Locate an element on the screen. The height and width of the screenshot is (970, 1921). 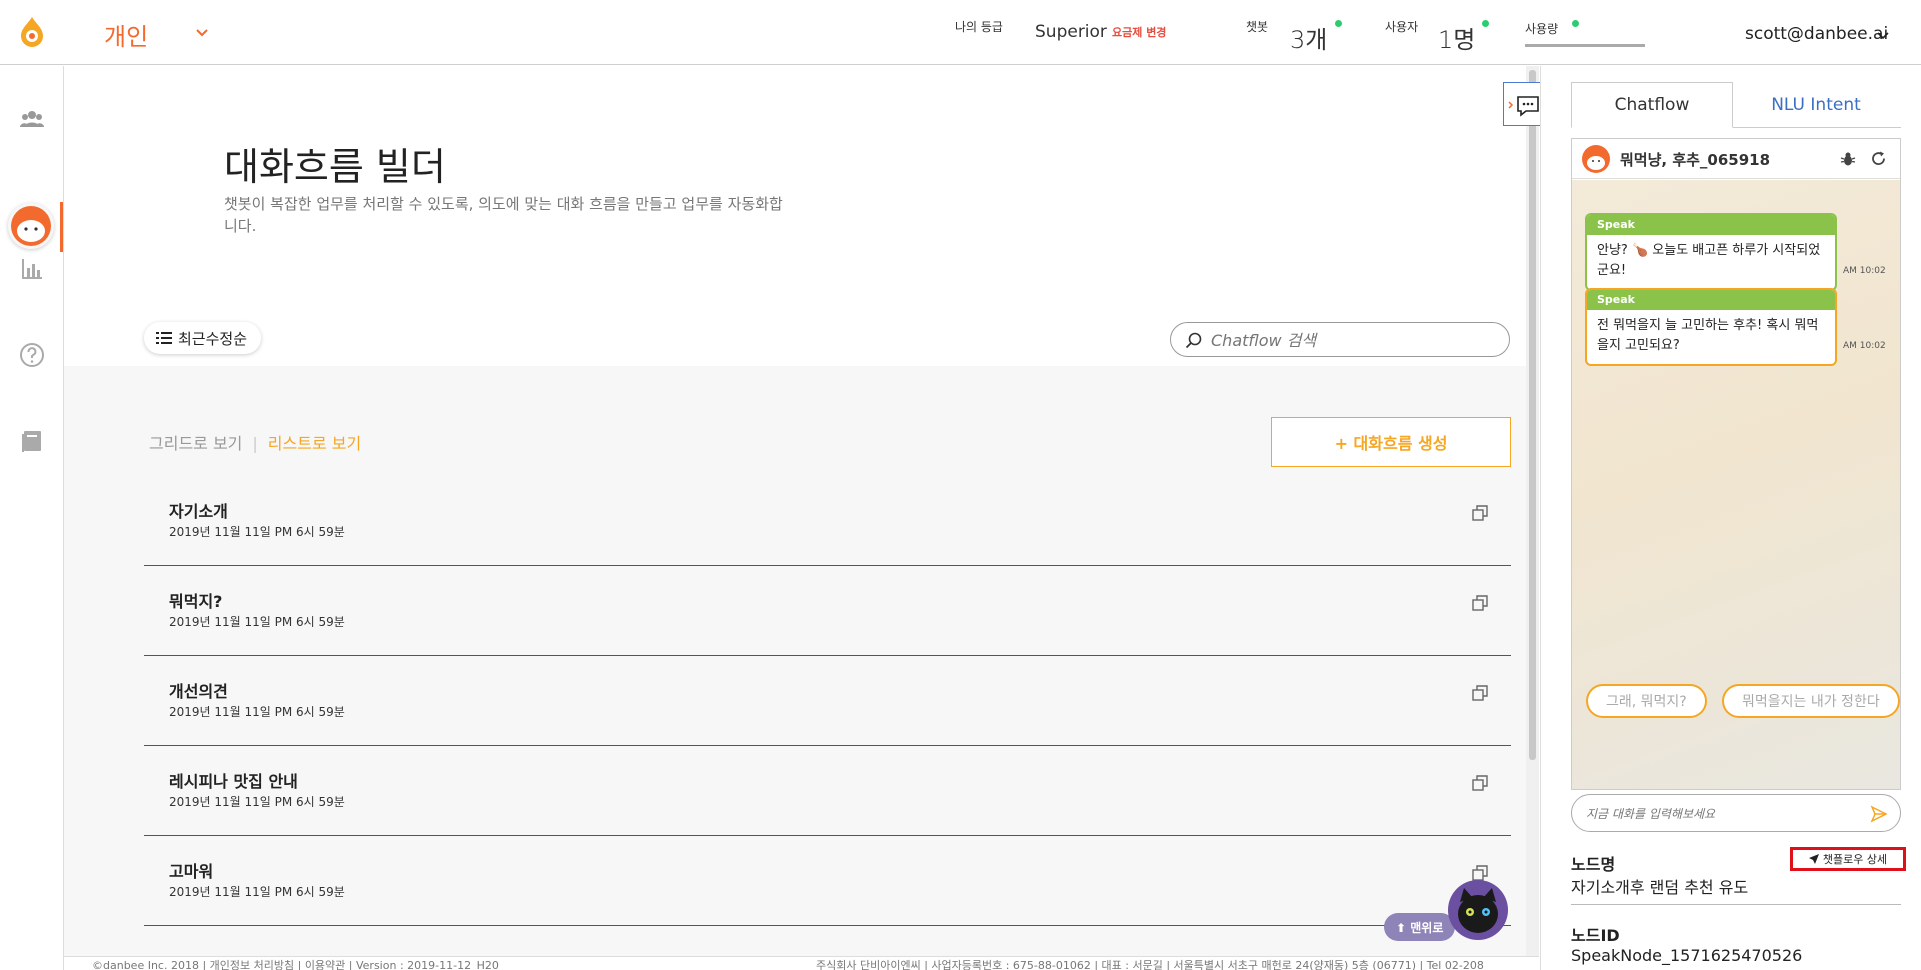
panel-tabs: Chatflow NLU Intent is located at coordinates (1736, 105).